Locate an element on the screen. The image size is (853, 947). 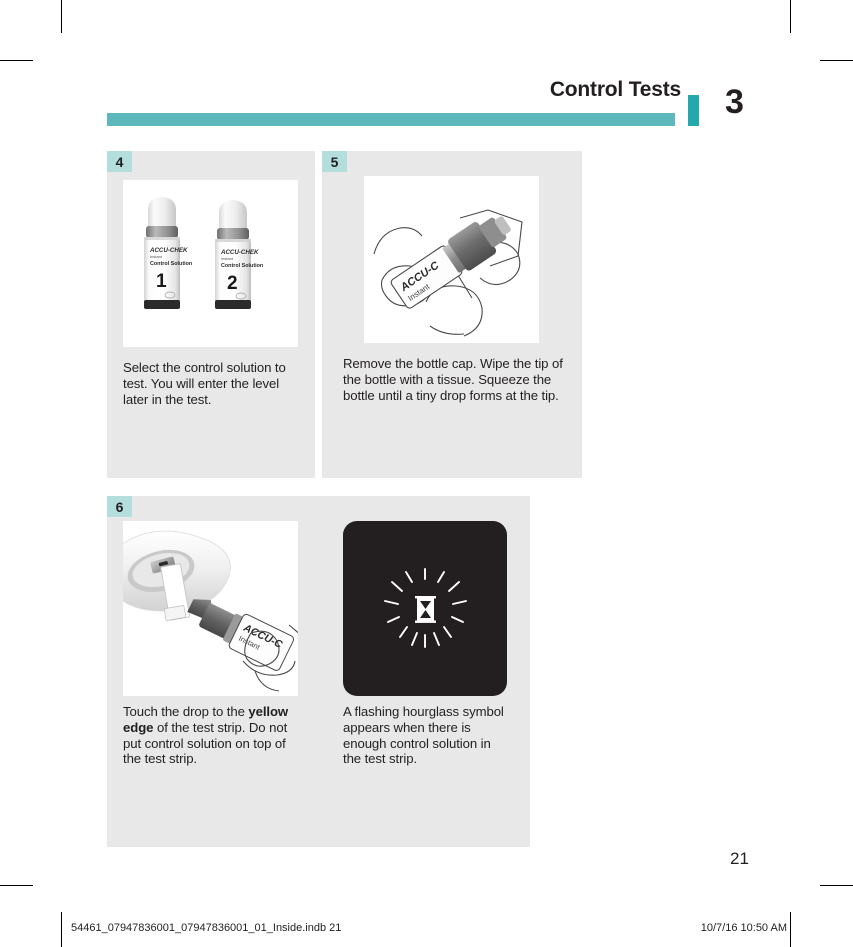
caption-6a-part1: Touch the drop to the is located at coordinates (186, 711).